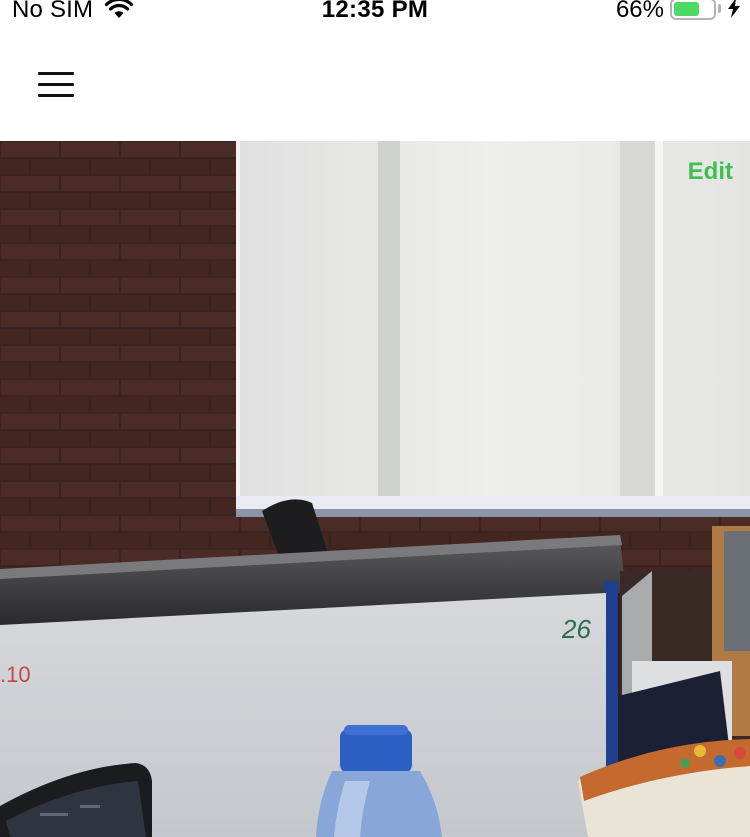  I want to click on battery-icon, so click(693, 10).